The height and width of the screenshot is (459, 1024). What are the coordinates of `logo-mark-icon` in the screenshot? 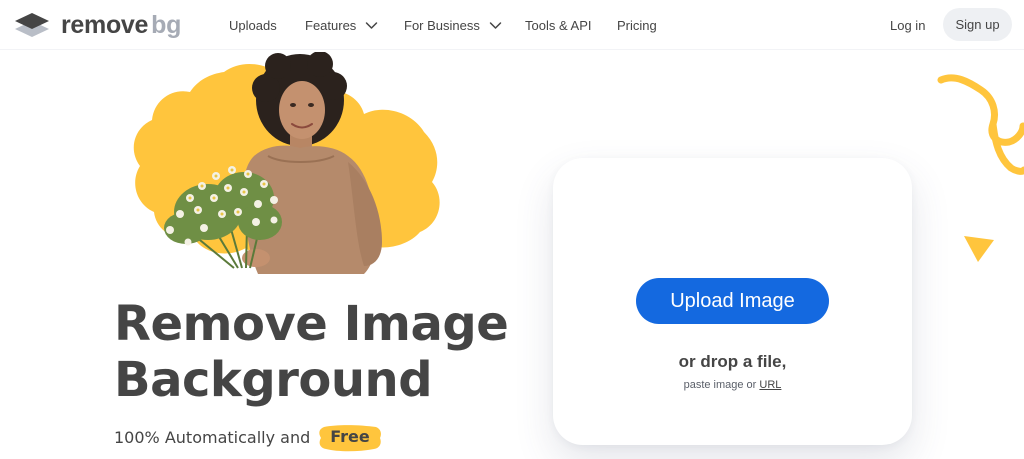 It's located at (32, 25).